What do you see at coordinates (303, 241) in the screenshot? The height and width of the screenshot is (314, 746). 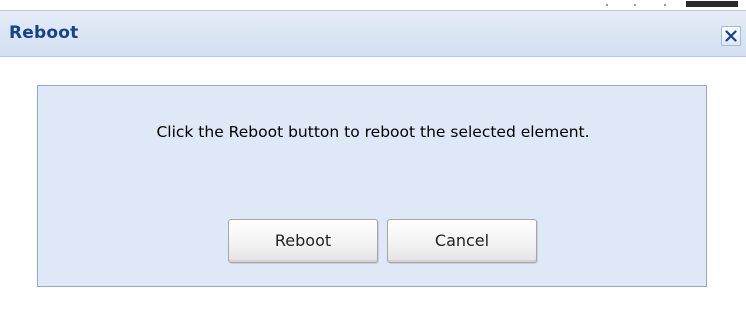 I see `reboot-button: Reboot` at bounding box center [303, 241].